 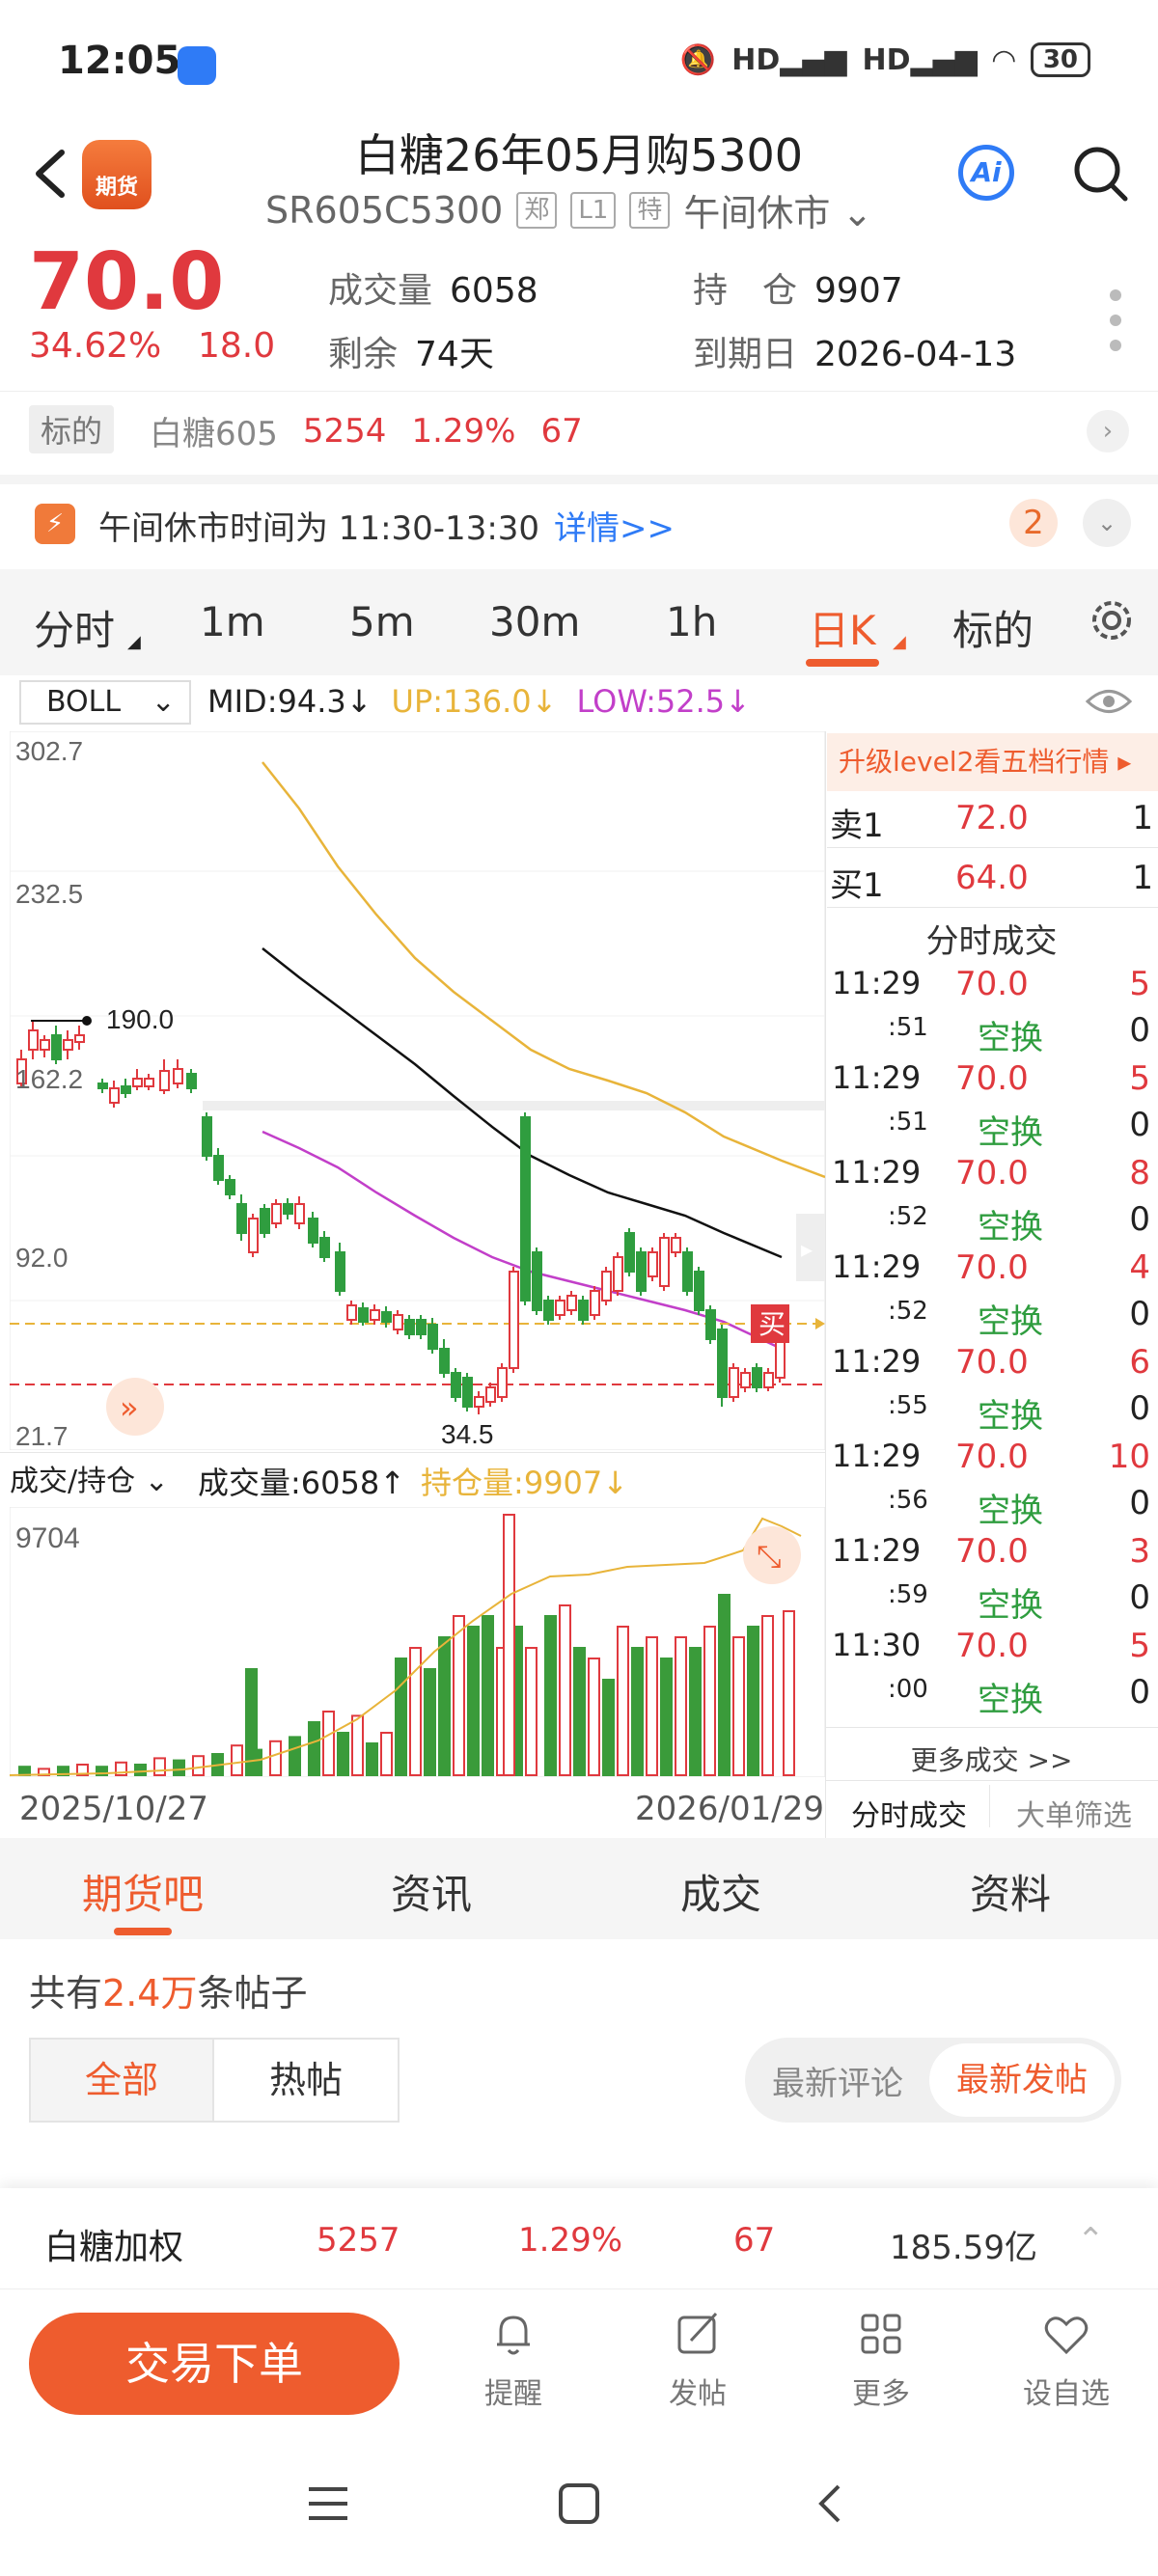 What do you see at coordinates (720, 1892) in the screenshot?
I see `tab-trades: 成交` at bounding box center [720, 1892].